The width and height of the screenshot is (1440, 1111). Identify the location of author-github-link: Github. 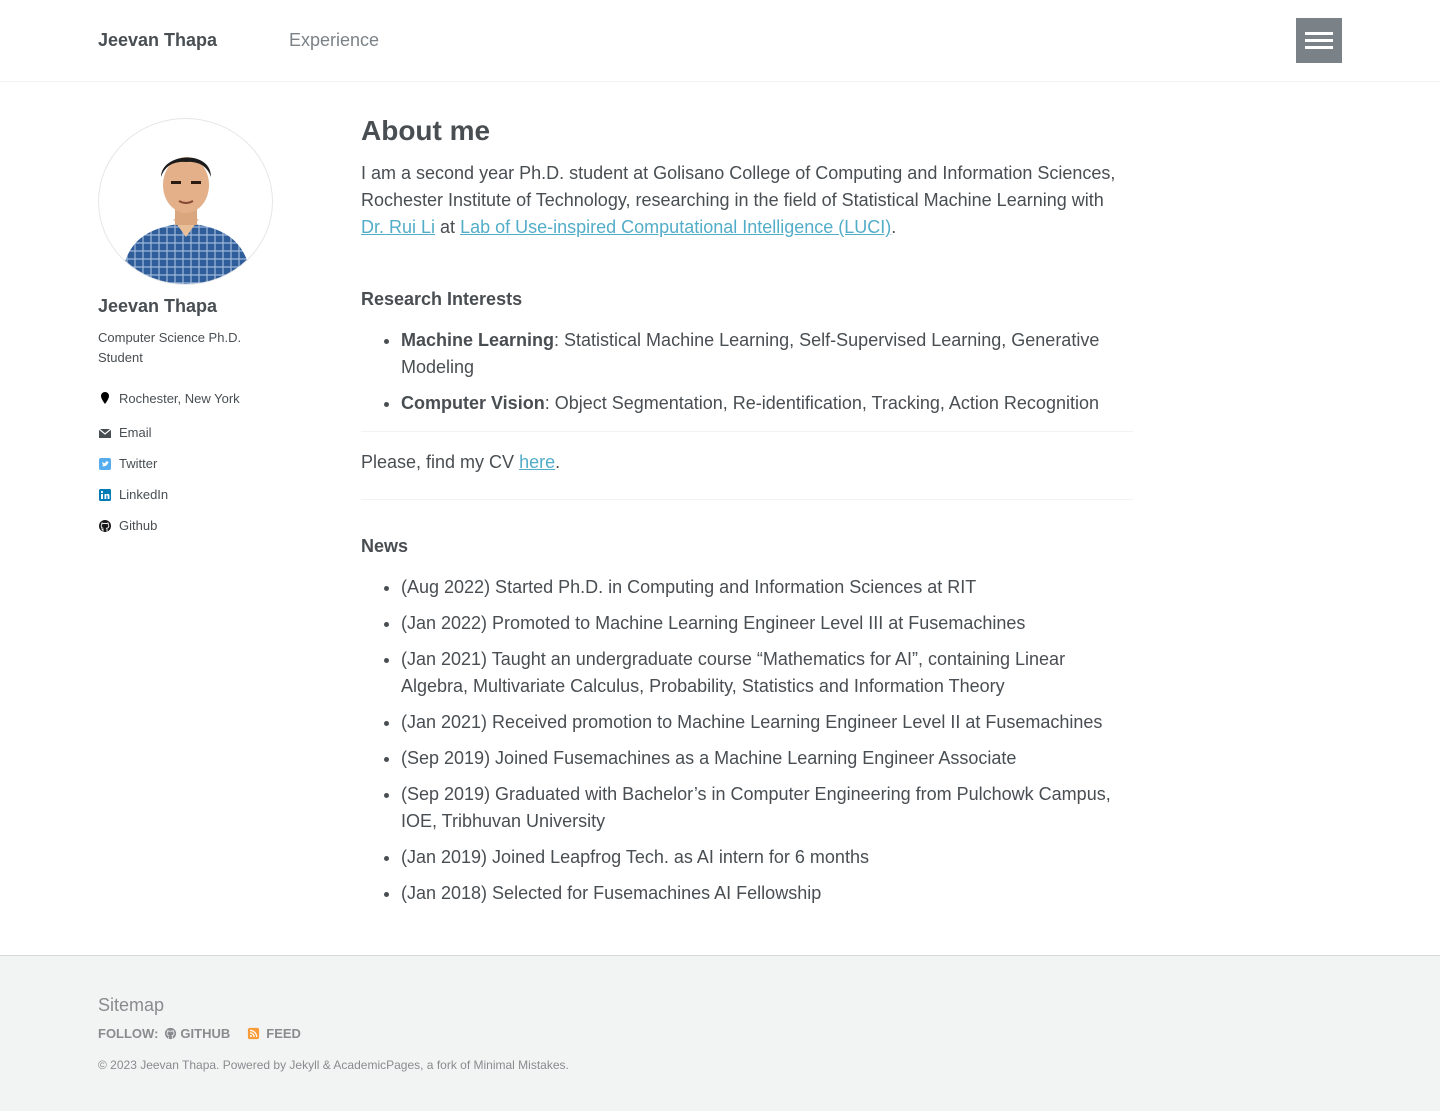
(198, 525).